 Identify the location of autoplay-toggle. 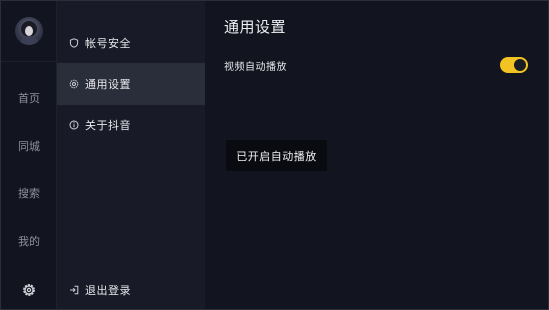
(514, 65).